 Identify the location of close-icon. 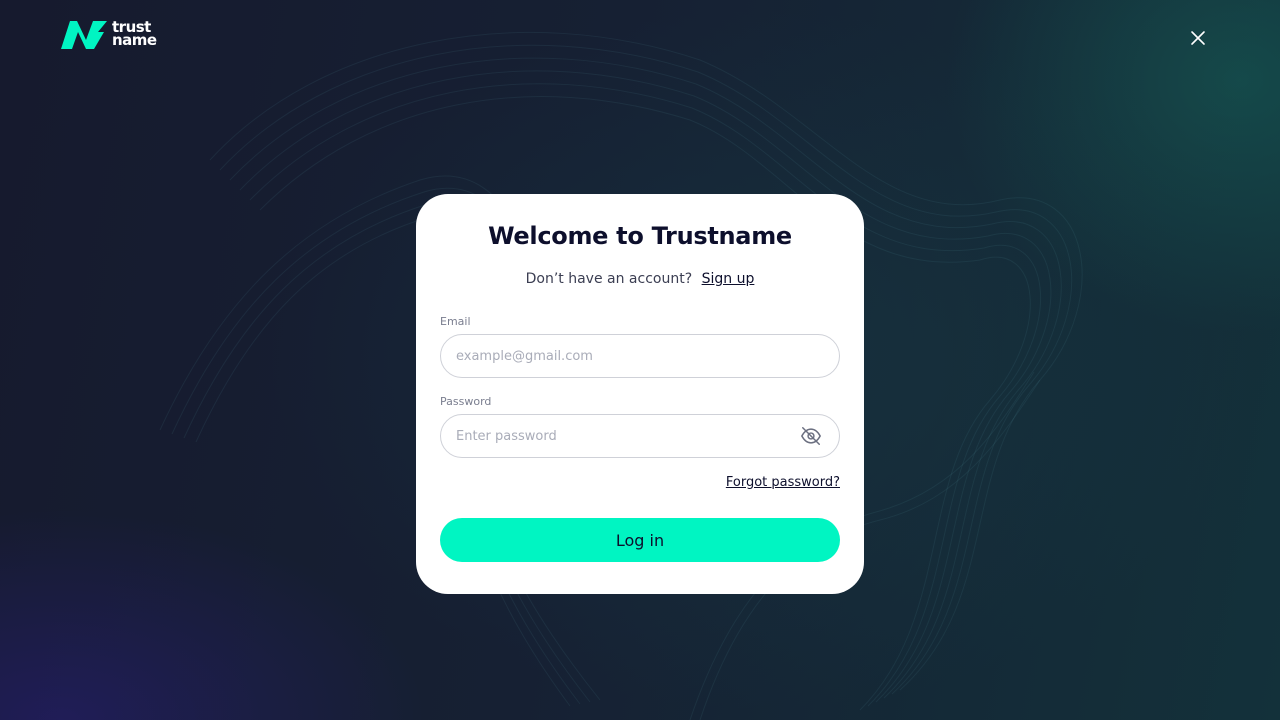
(1198, 38).